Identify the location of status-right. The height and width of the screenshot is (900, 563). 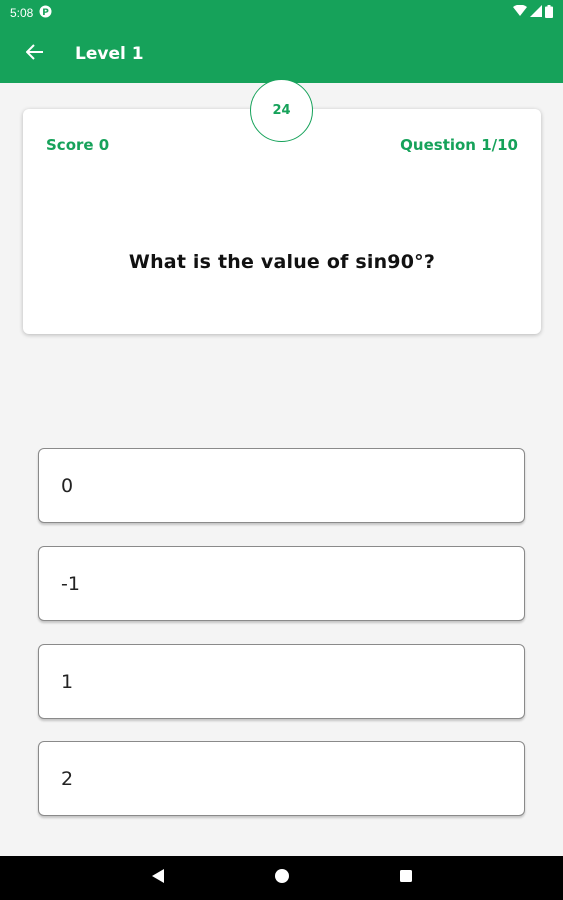
(533, 12).